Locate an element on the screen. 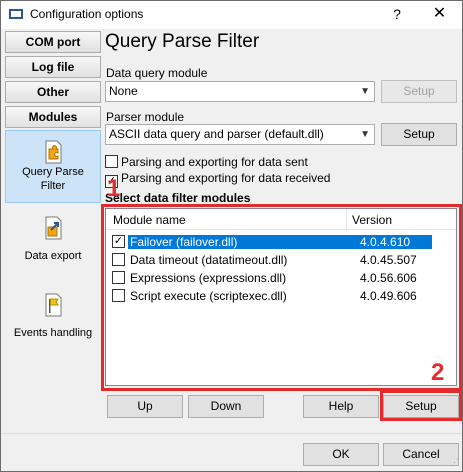 This screenshot has width=463, height=472. data-query-select: None ▼ is located at coordinates (240, 91).